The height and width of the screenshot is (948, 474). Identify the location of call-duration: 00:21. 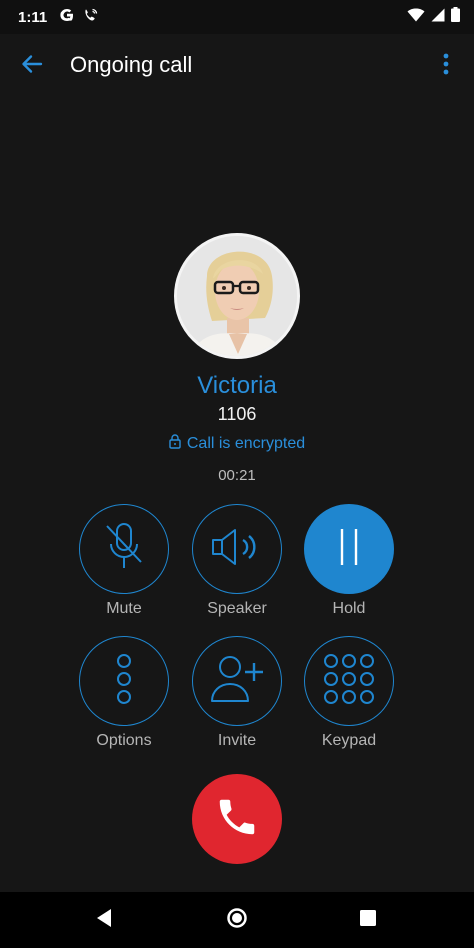
(237, 475).